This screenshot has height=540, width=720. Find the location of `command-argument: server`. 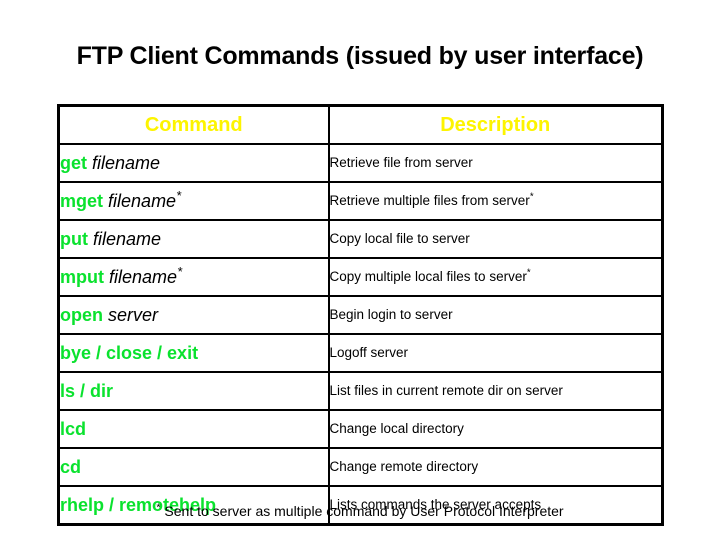

command-argument: server is located at coordinates (133, 314).